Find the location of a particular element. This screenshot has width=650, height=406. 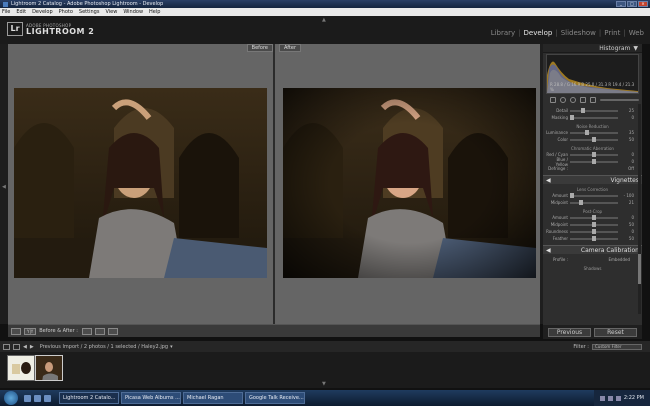

detail-row: Detail 25 is located at coordinates (592, 110).